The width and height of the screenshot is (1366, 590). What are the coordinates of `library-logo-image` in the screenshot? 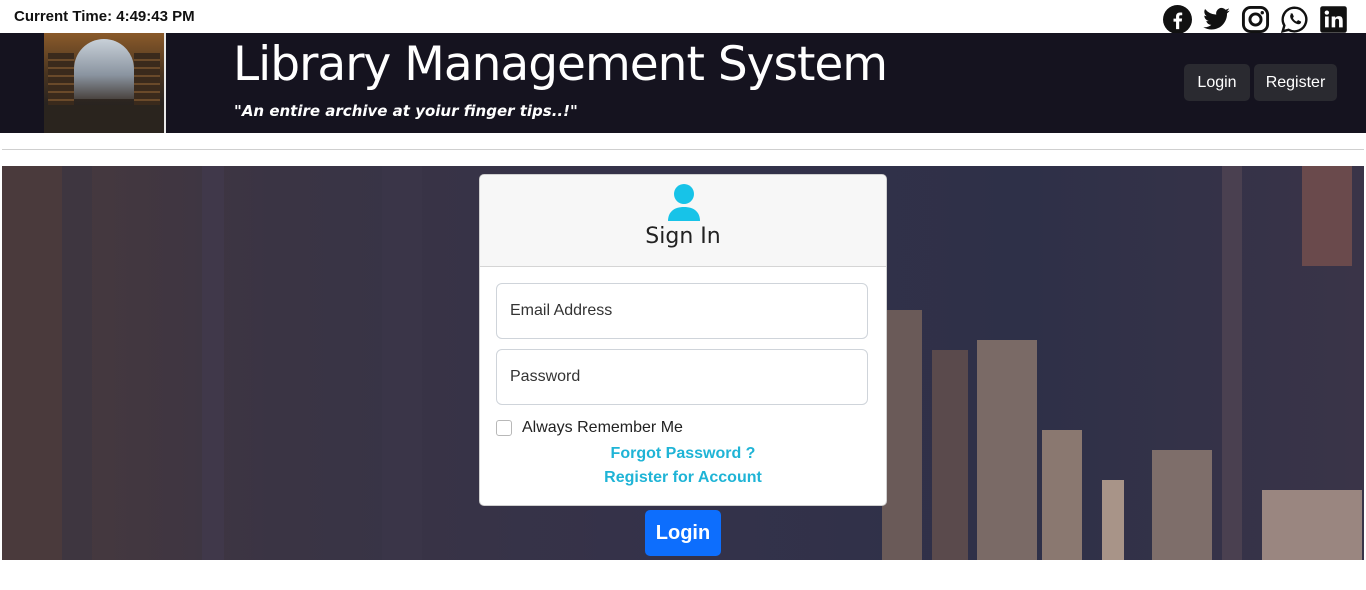 It's located at (104, 83).